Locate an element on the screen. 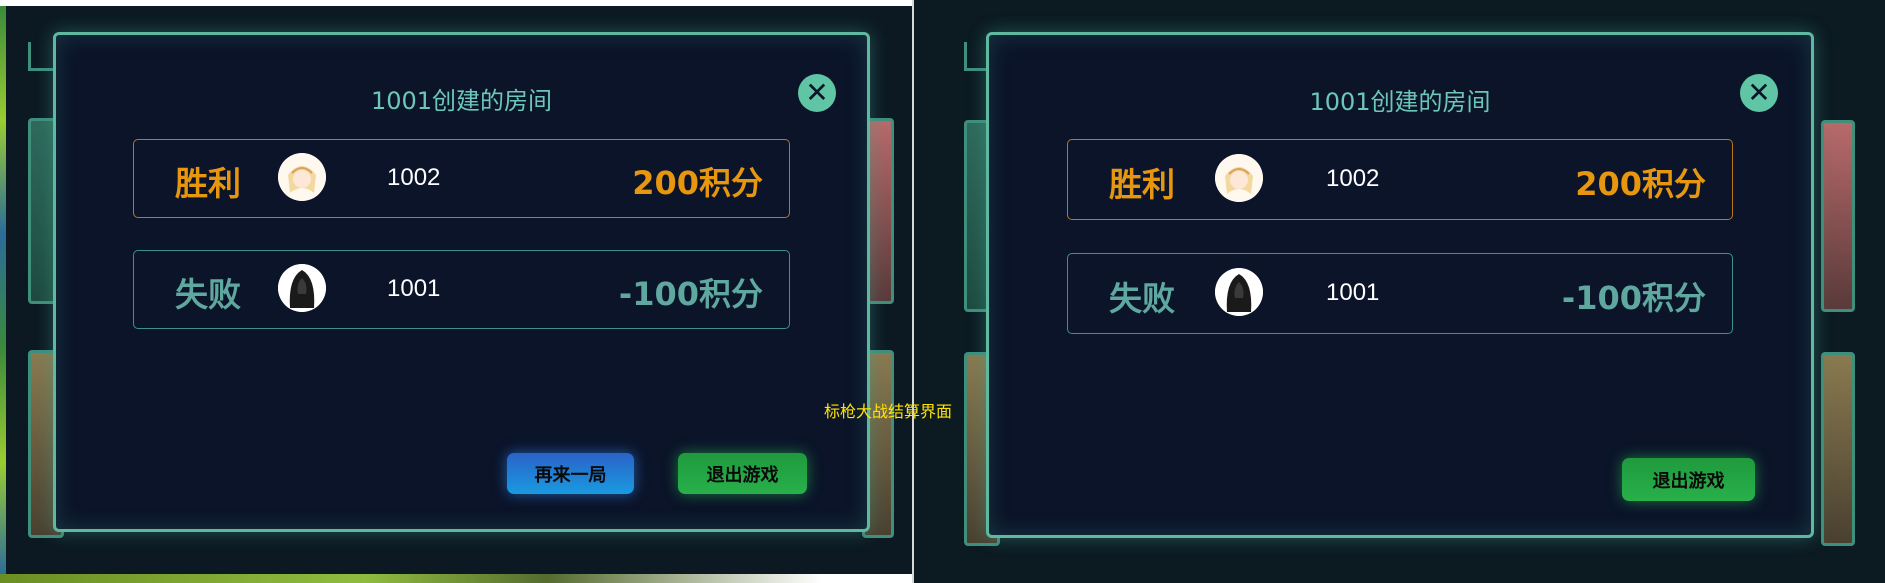 The width and height of the screenshot is (1885, 583). desktop-bottom-strip is located at coordinates (456, 578).